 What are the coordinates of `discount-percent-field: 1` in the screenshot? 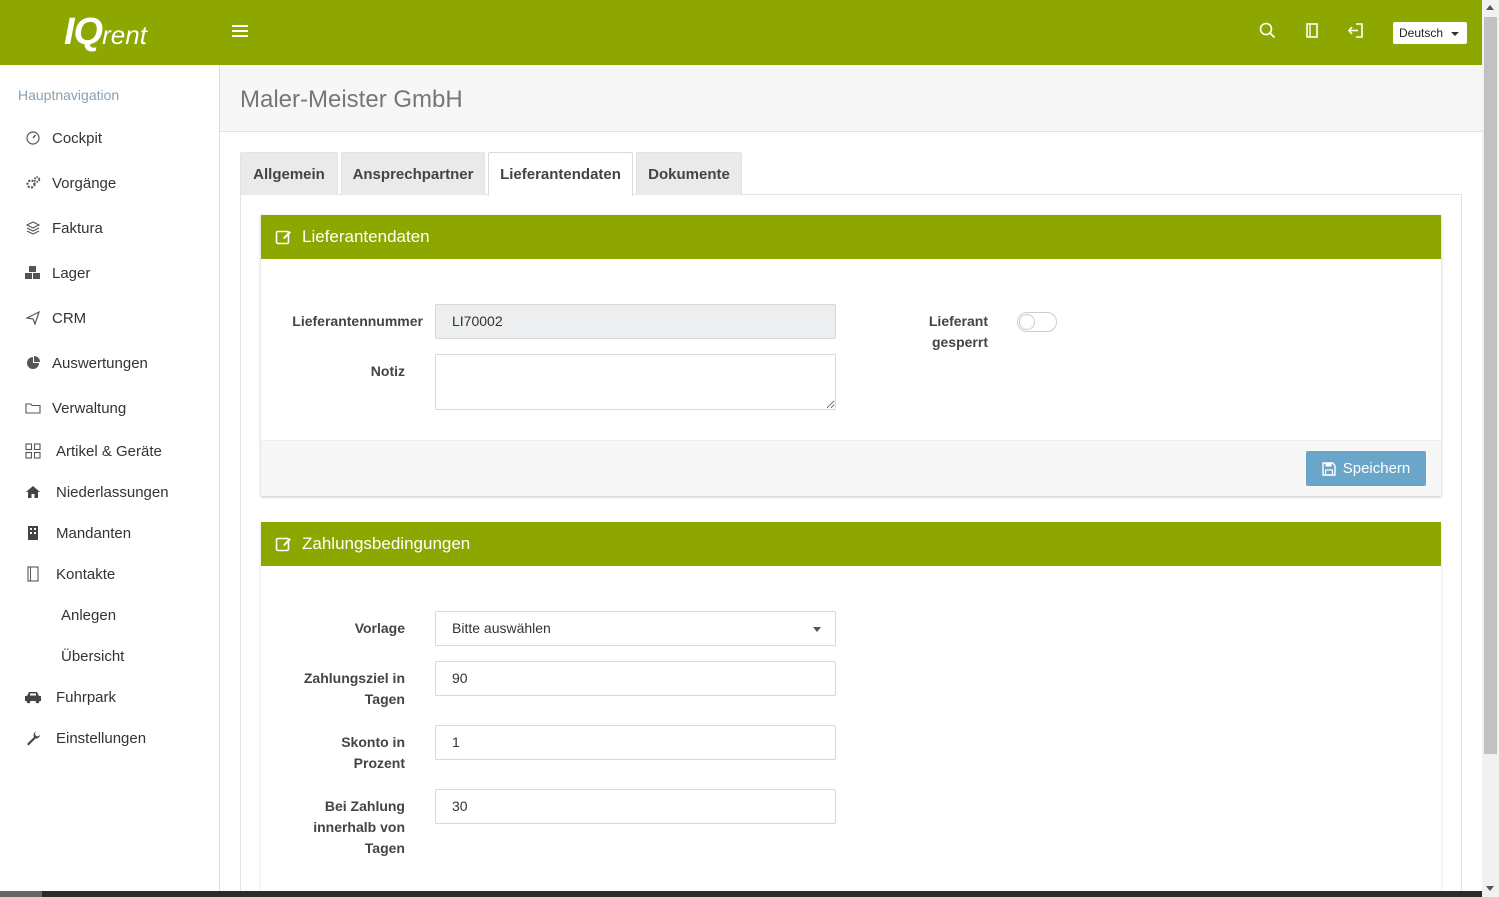 It's located at (635, 742).